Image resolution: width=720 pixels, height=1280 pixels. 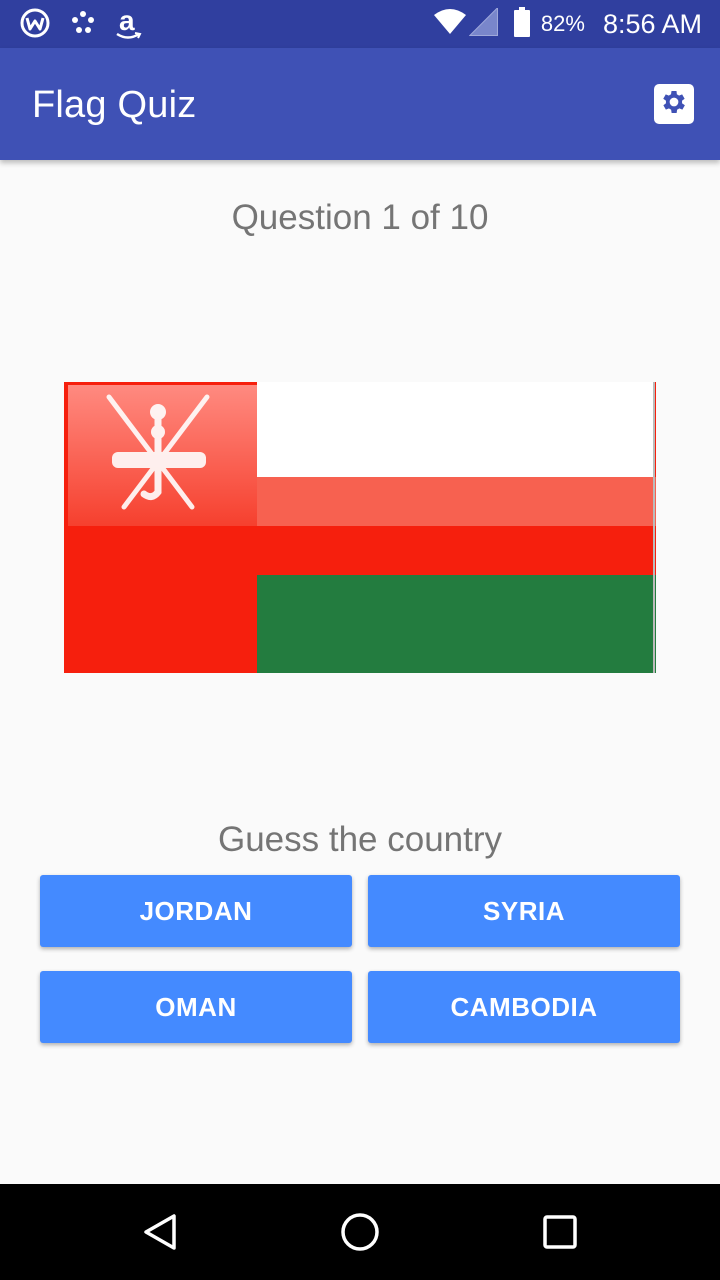 I want to click on navigation-bar, so click(x=360, y=1232).